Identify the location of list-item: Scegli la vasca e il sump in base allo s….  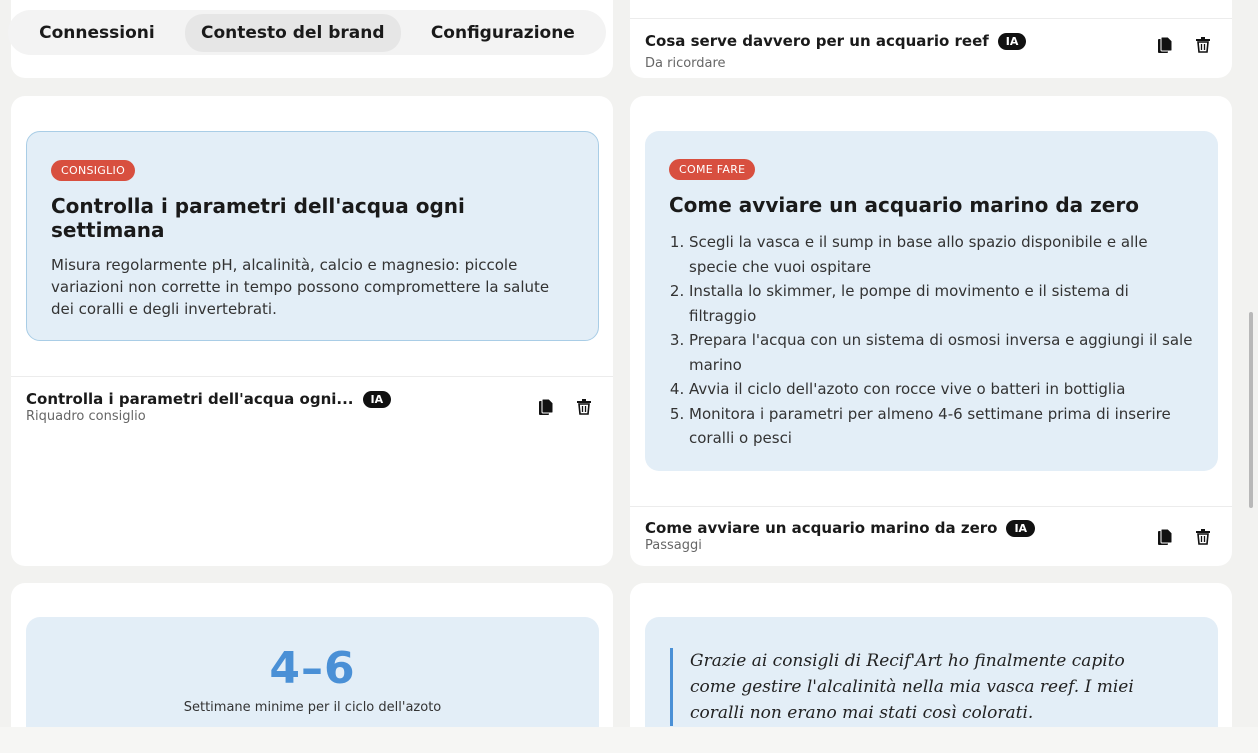
(941, 254).